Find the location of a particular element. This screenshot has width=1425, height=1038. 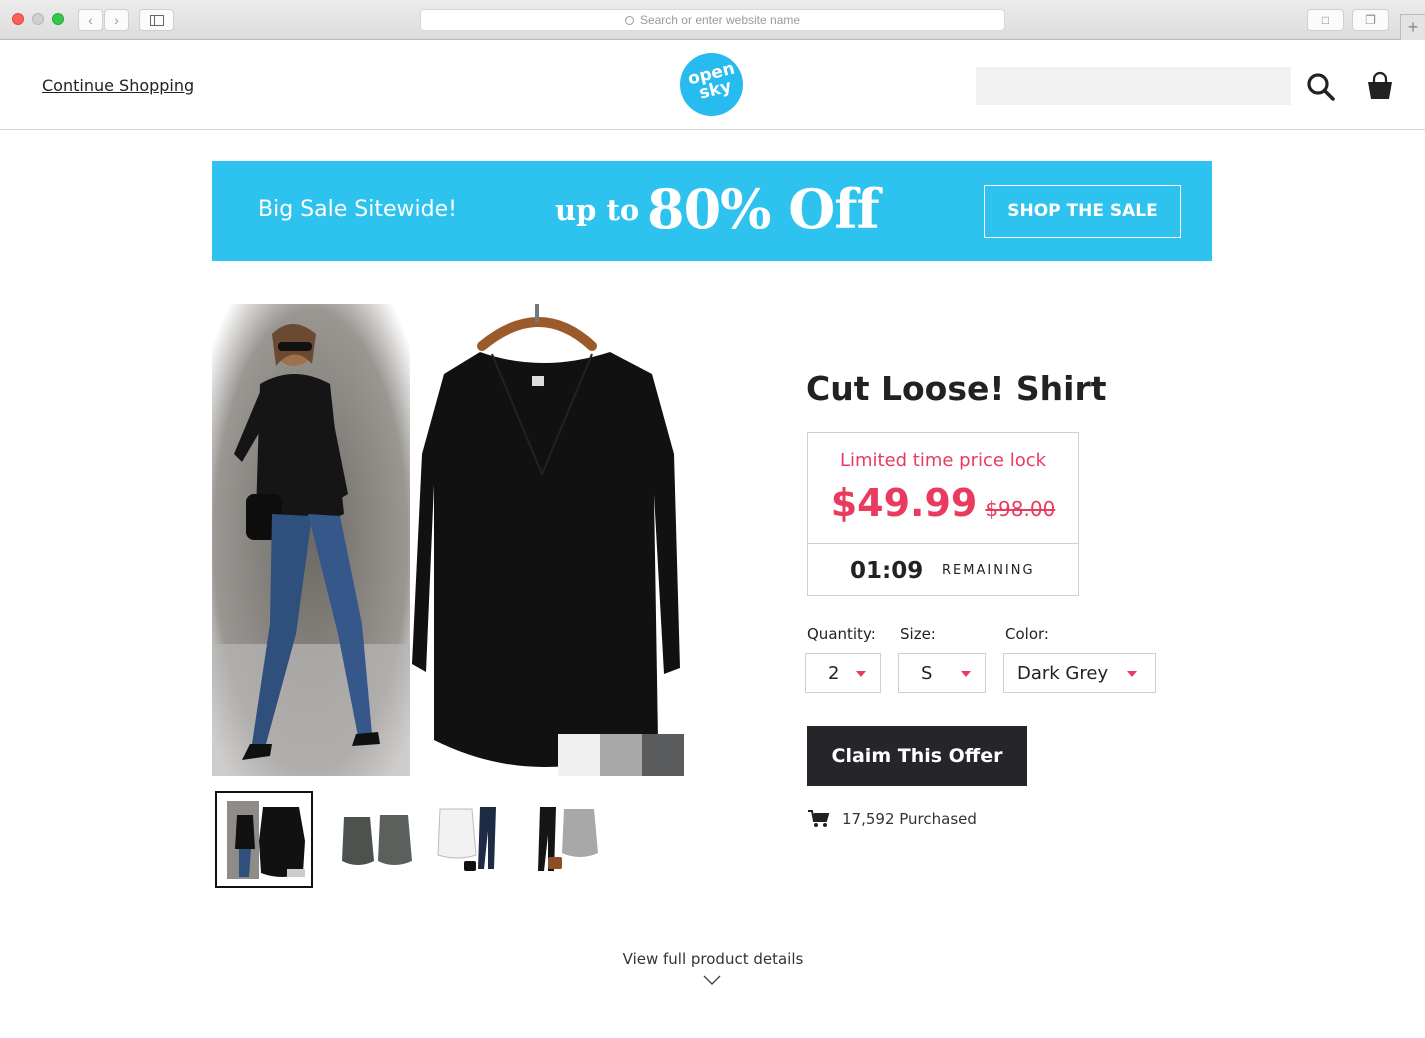

site-header: Continue Shopping open sky is located at coordinates (712, 85).